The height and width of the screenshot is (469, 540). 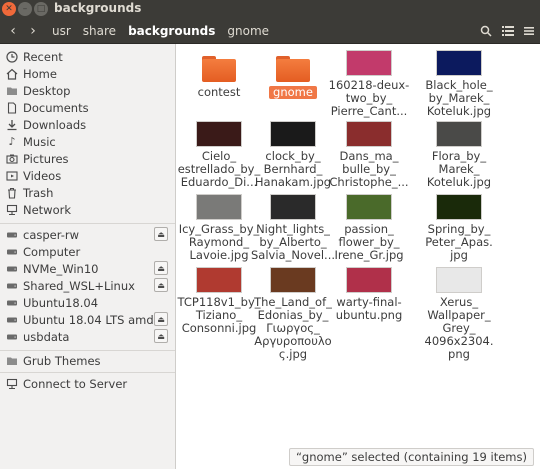 I want to click on file-name: passion_ flower_by_ Irene_Gr.jpg, so click(x=369, y=242).